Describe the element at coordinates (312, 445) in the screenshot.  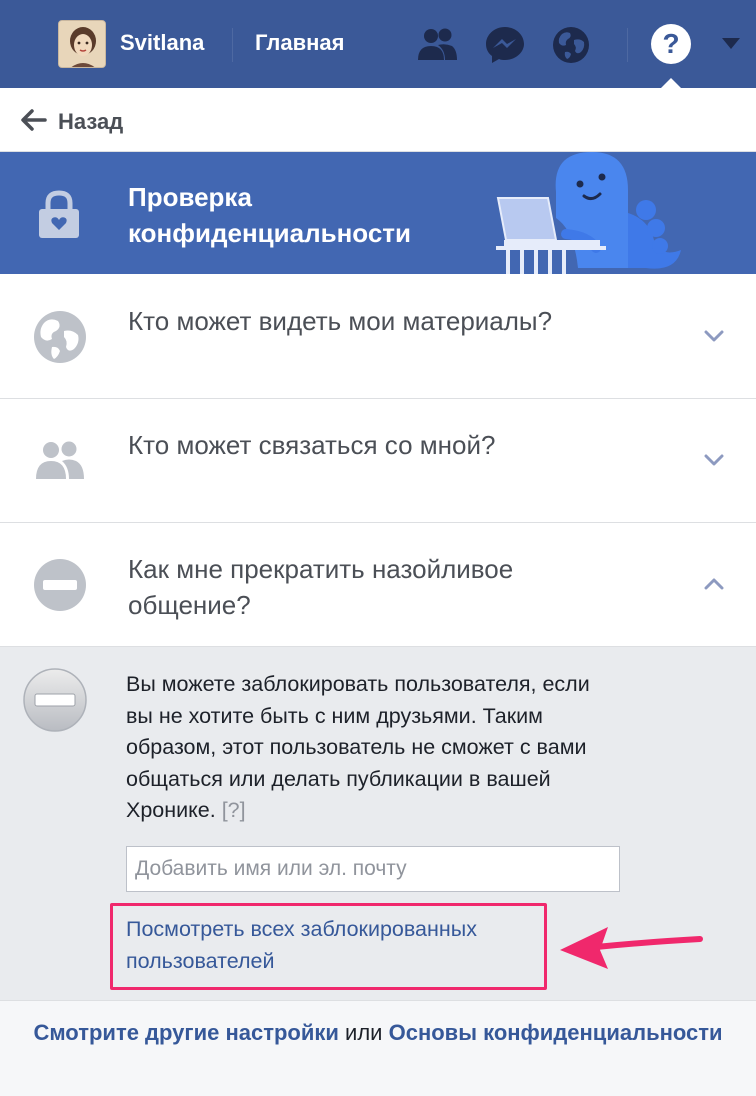
I see `section-title: Кто может связаться со мной?` at that location.